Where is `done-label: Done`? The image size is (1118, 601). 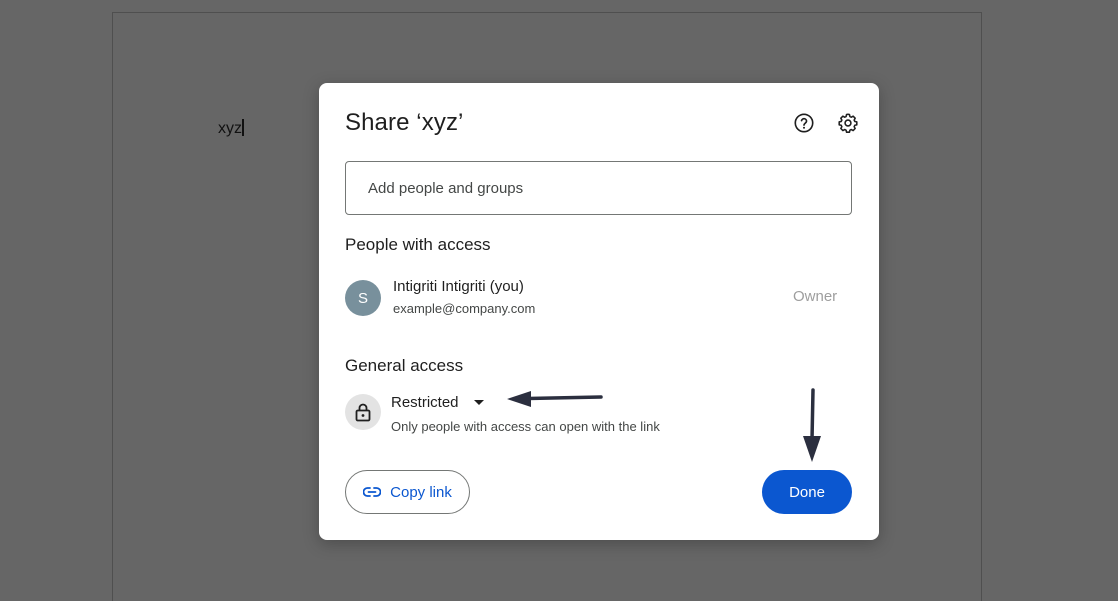 done-label: Done is located at coordinates (807, 492).